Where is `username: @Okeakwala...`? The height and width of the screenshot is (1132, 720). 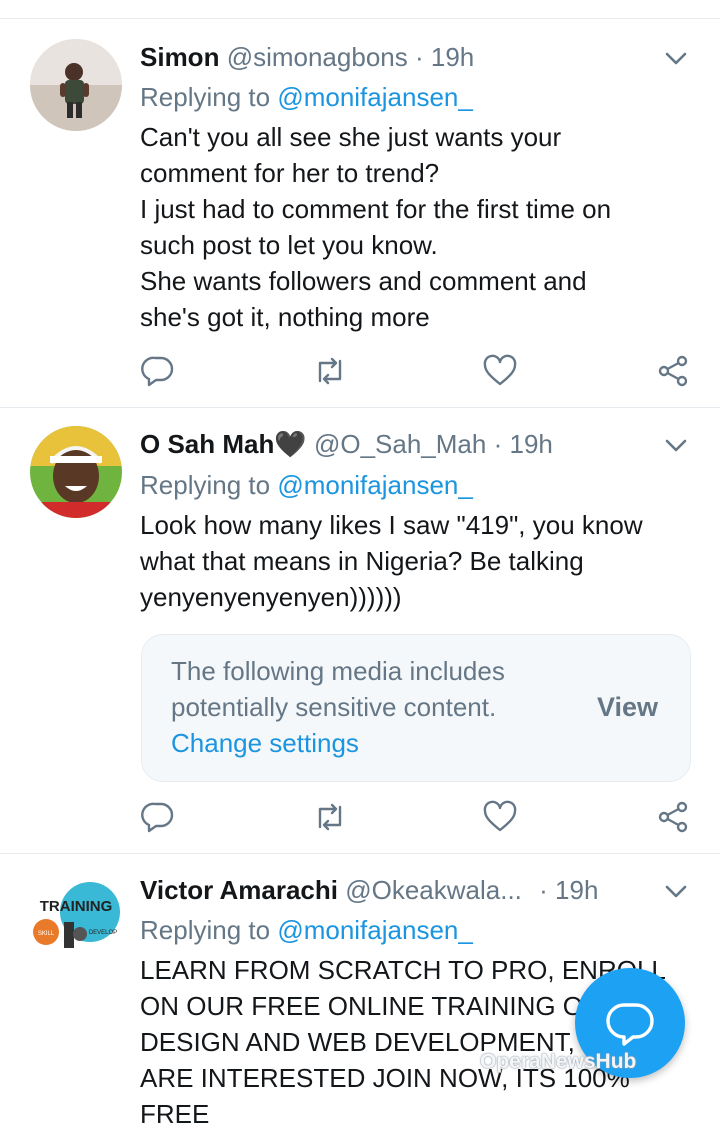 username: @Okeakwala... is located at coordinates (433, 890).